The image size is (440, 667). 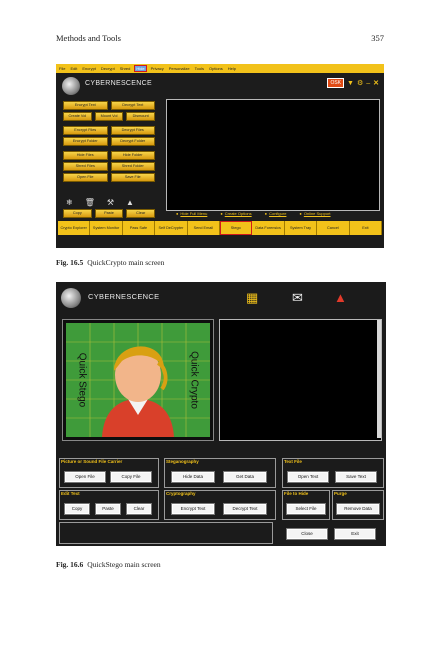 What do you see at coordinates (220, 38) in the screenshot?
I see `running-head: Methods and Tools 357` at bounding box center [220, 38].